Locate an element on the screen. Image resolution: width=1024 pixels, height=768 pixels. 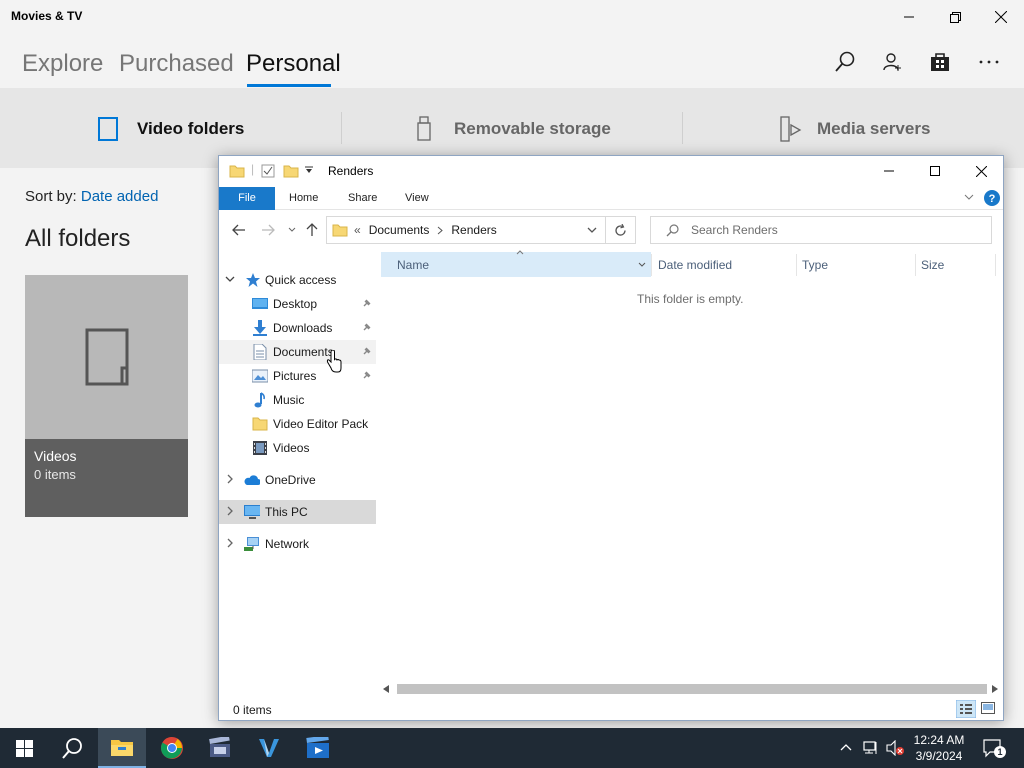
hand-cursor-icon is located at coordinates (334, 361).